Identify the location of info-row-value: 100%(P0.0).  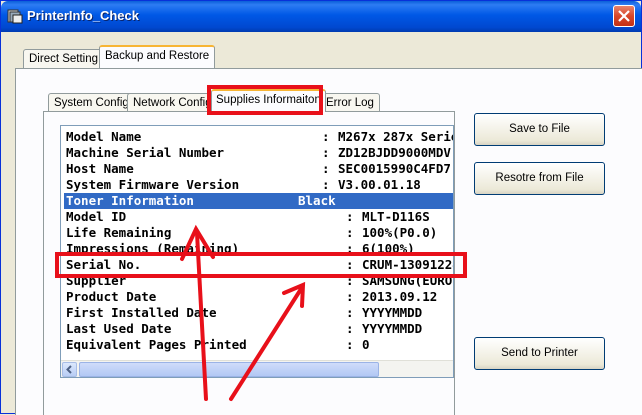
(400, 232).